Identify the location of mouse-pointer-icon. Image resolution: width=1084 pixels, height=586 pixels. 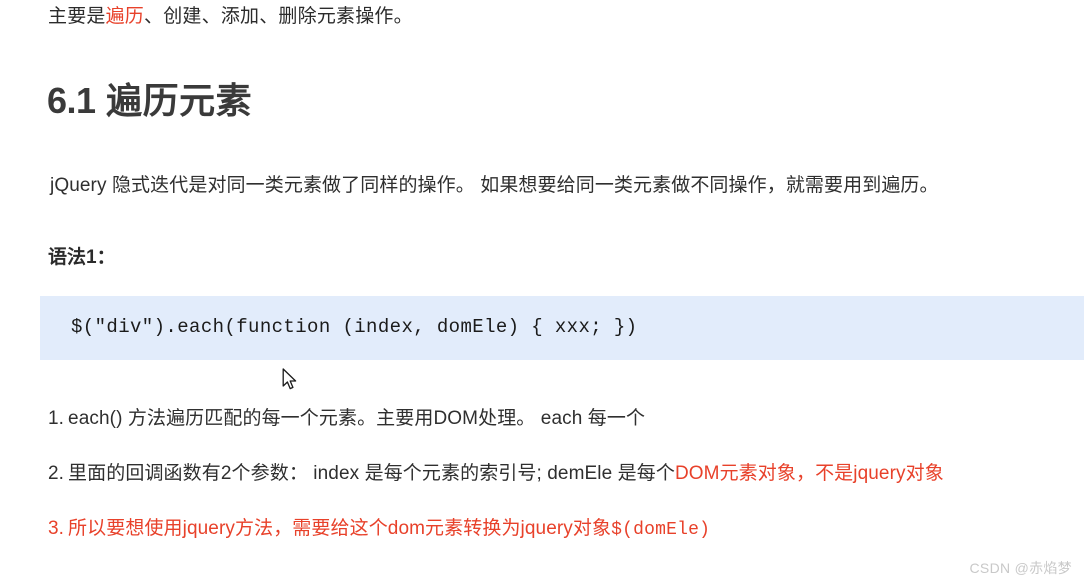
(290, 380).